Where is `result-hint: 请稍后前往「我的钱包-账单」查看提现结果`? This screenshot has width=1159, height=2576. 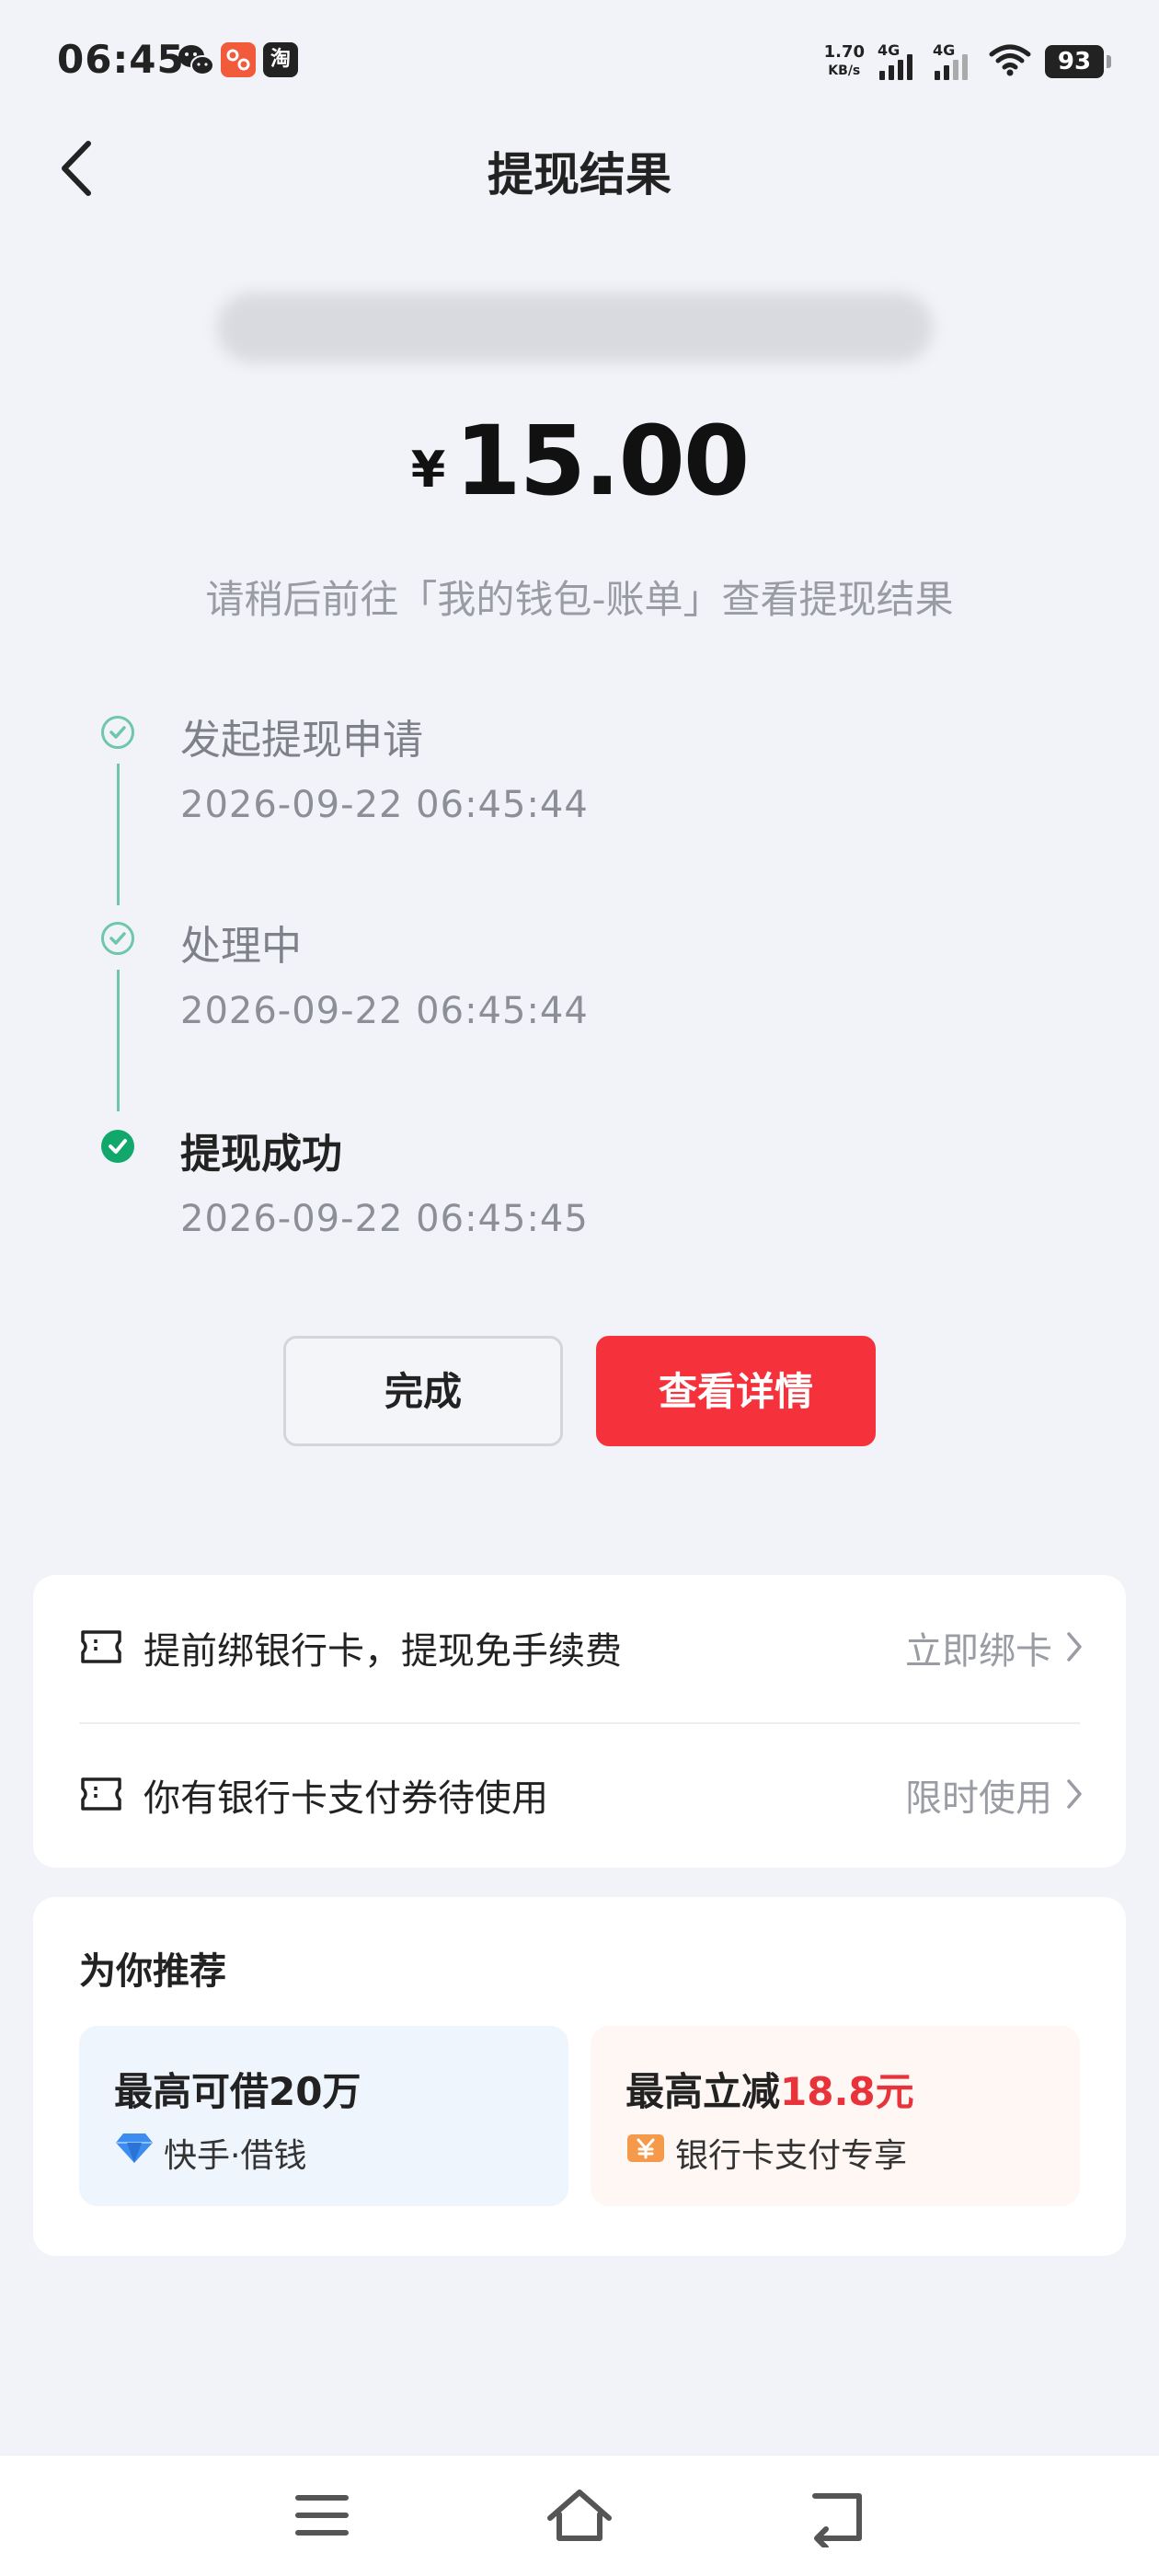
result-hint: 请稍后前往「我的钱包-账单」查看提现结果 is located at coordinates (579, 599).